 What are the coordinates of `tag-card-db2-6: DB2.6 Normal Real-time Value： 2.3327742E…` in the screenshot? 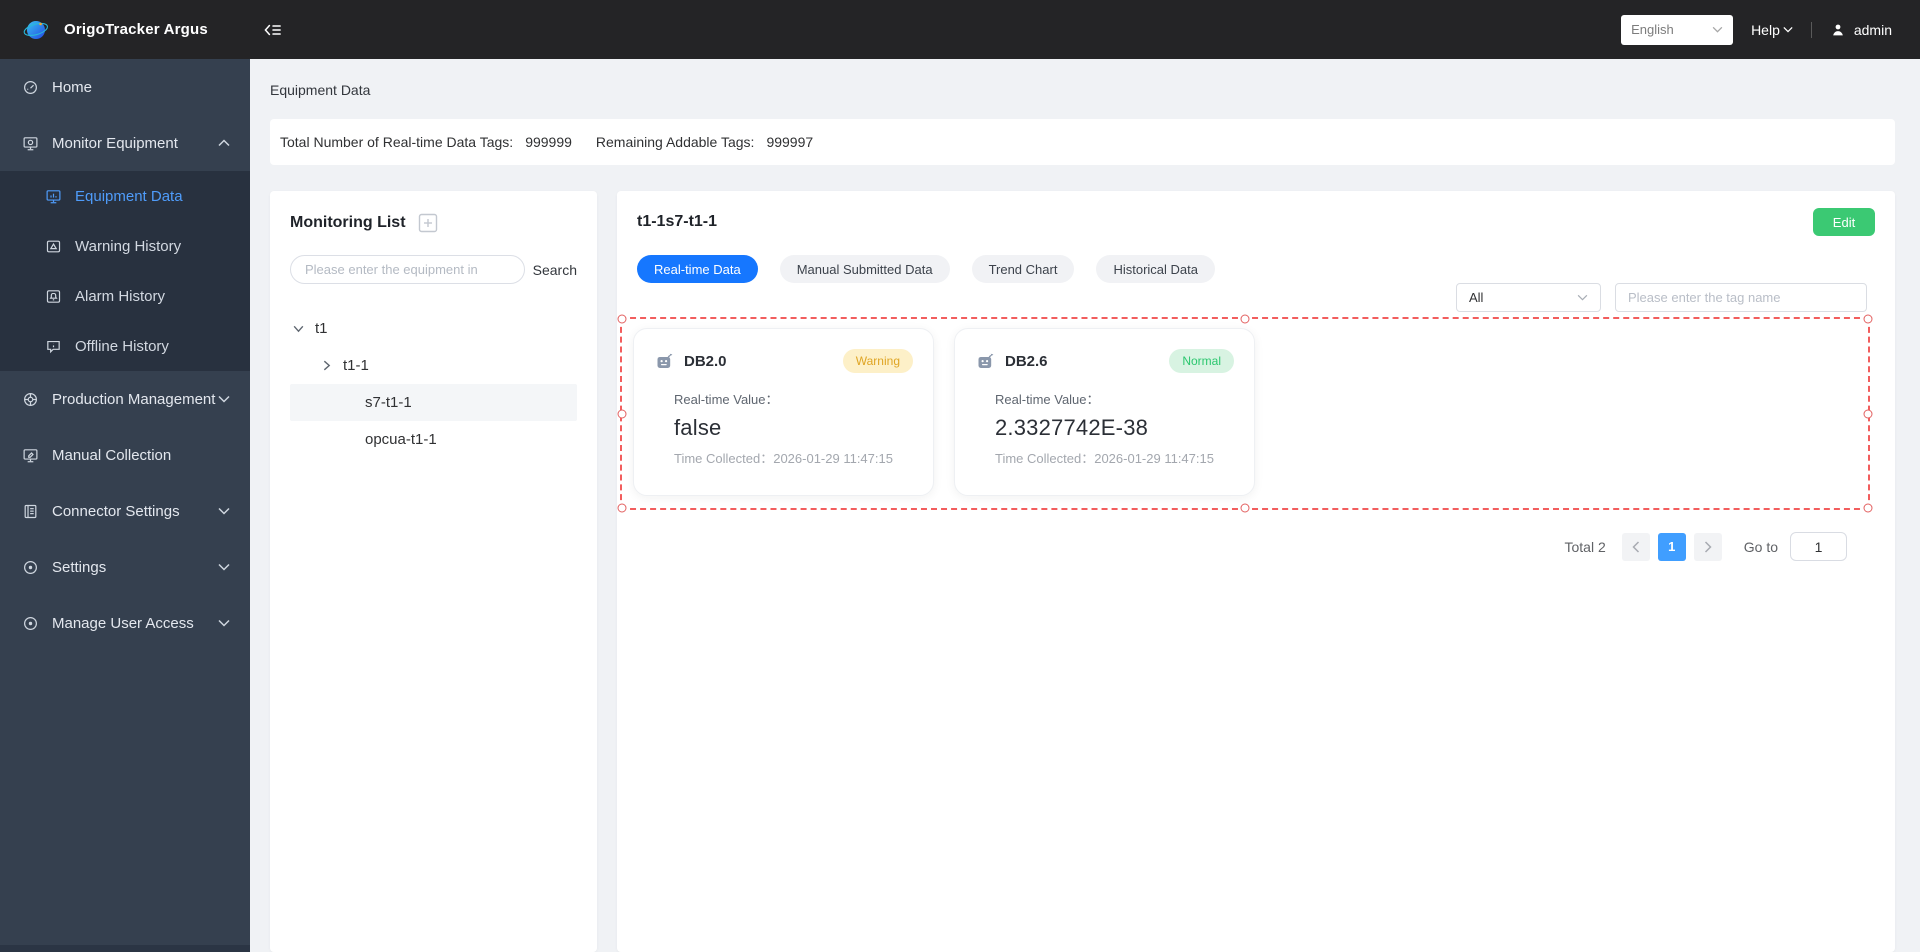 It's located at (1104, 412).